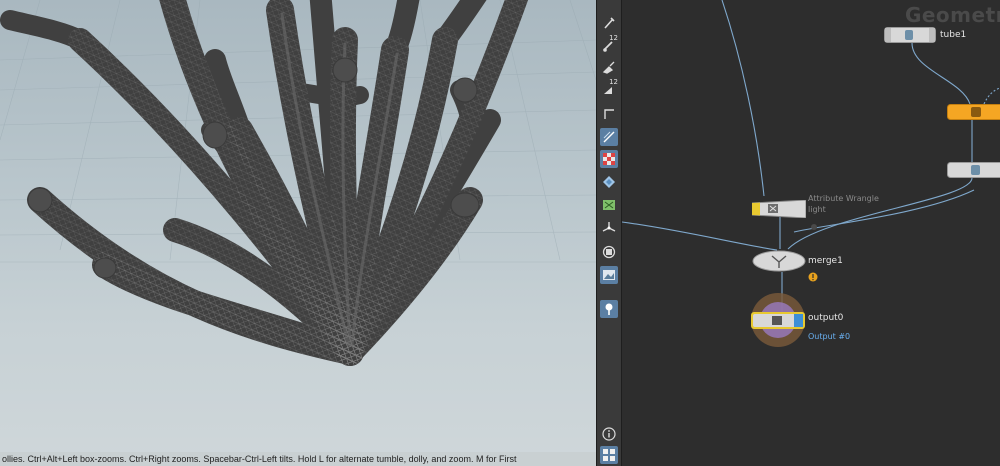 The image size is (1000, 466). I want to click on tube-icon, so click(910, 35).